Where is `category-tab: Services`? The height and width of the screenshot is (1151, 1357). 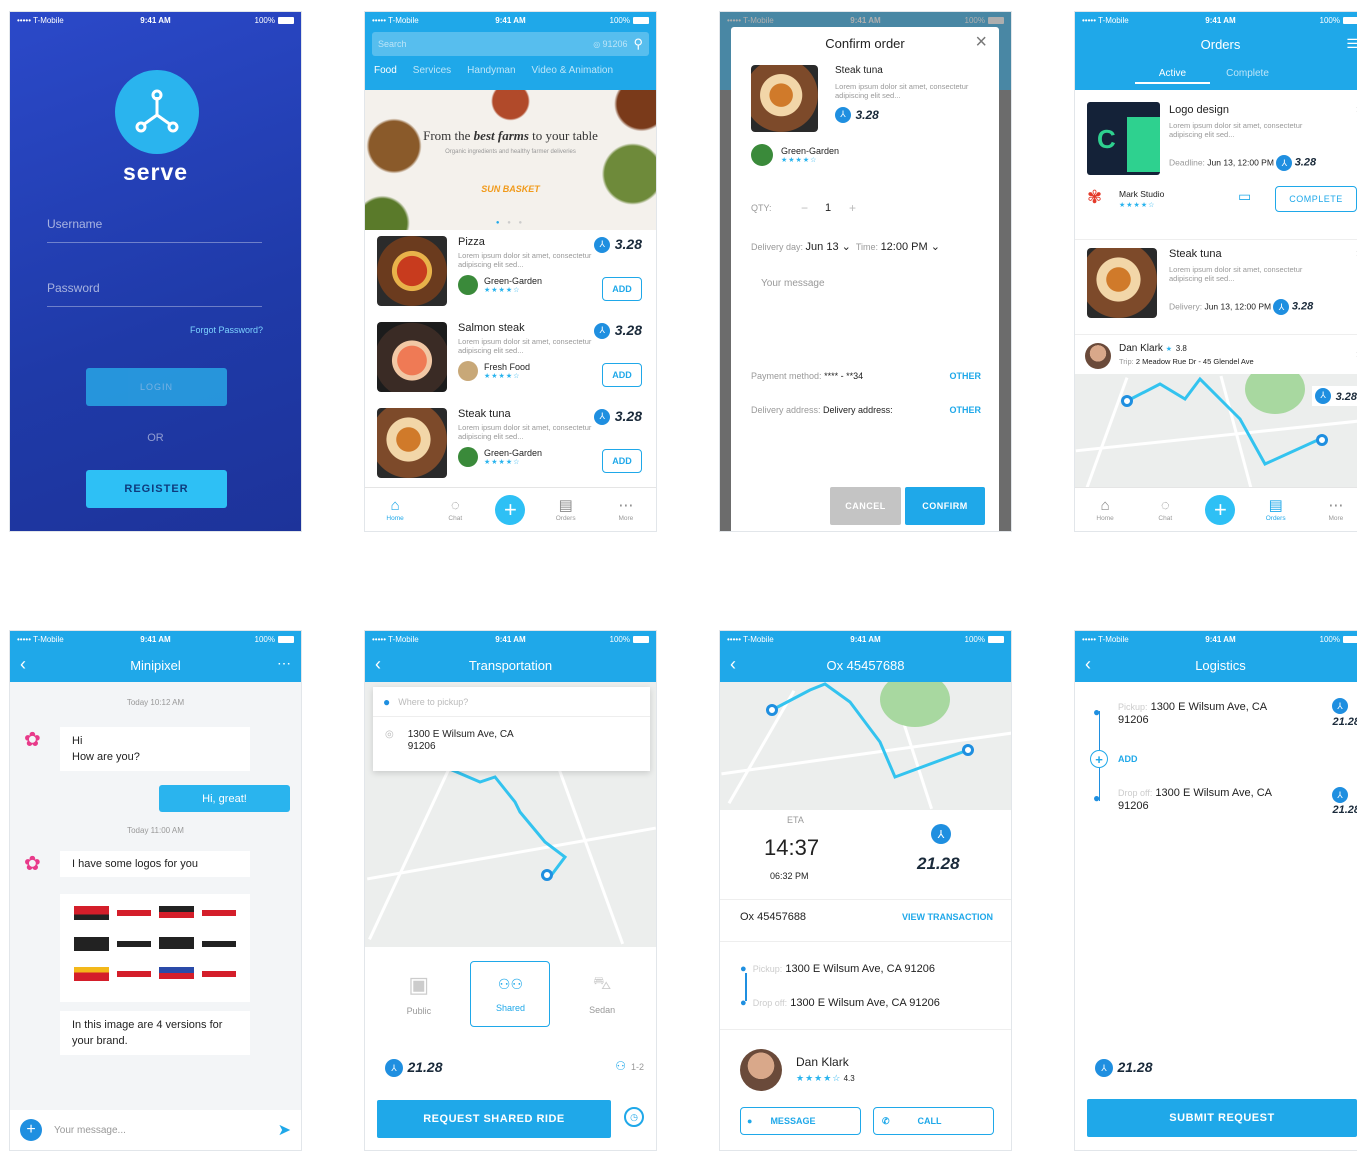
category-tab: Services is located at coordinates (432, 70).